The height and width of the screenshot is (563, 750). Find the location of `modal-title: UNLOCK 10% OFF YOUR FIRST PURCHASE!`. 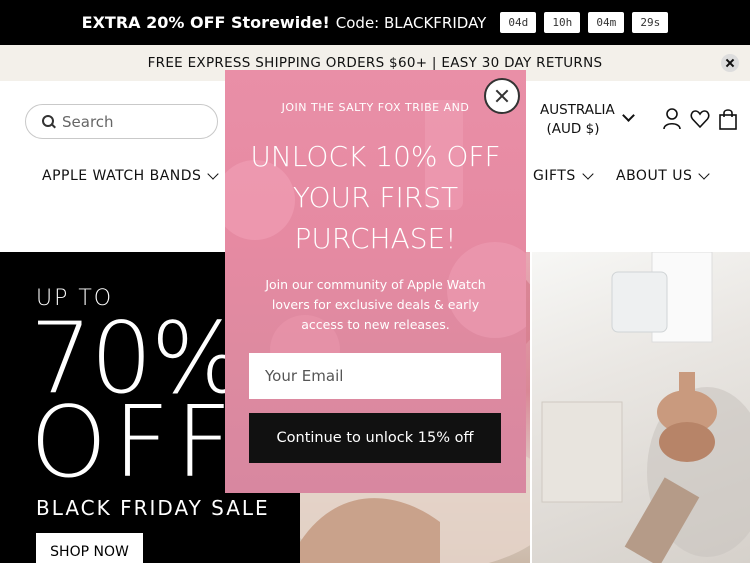

modal-title: UNLOCK 10% OFF YOUR FIRST PURCHASE! is located at coordinates (375, 197).